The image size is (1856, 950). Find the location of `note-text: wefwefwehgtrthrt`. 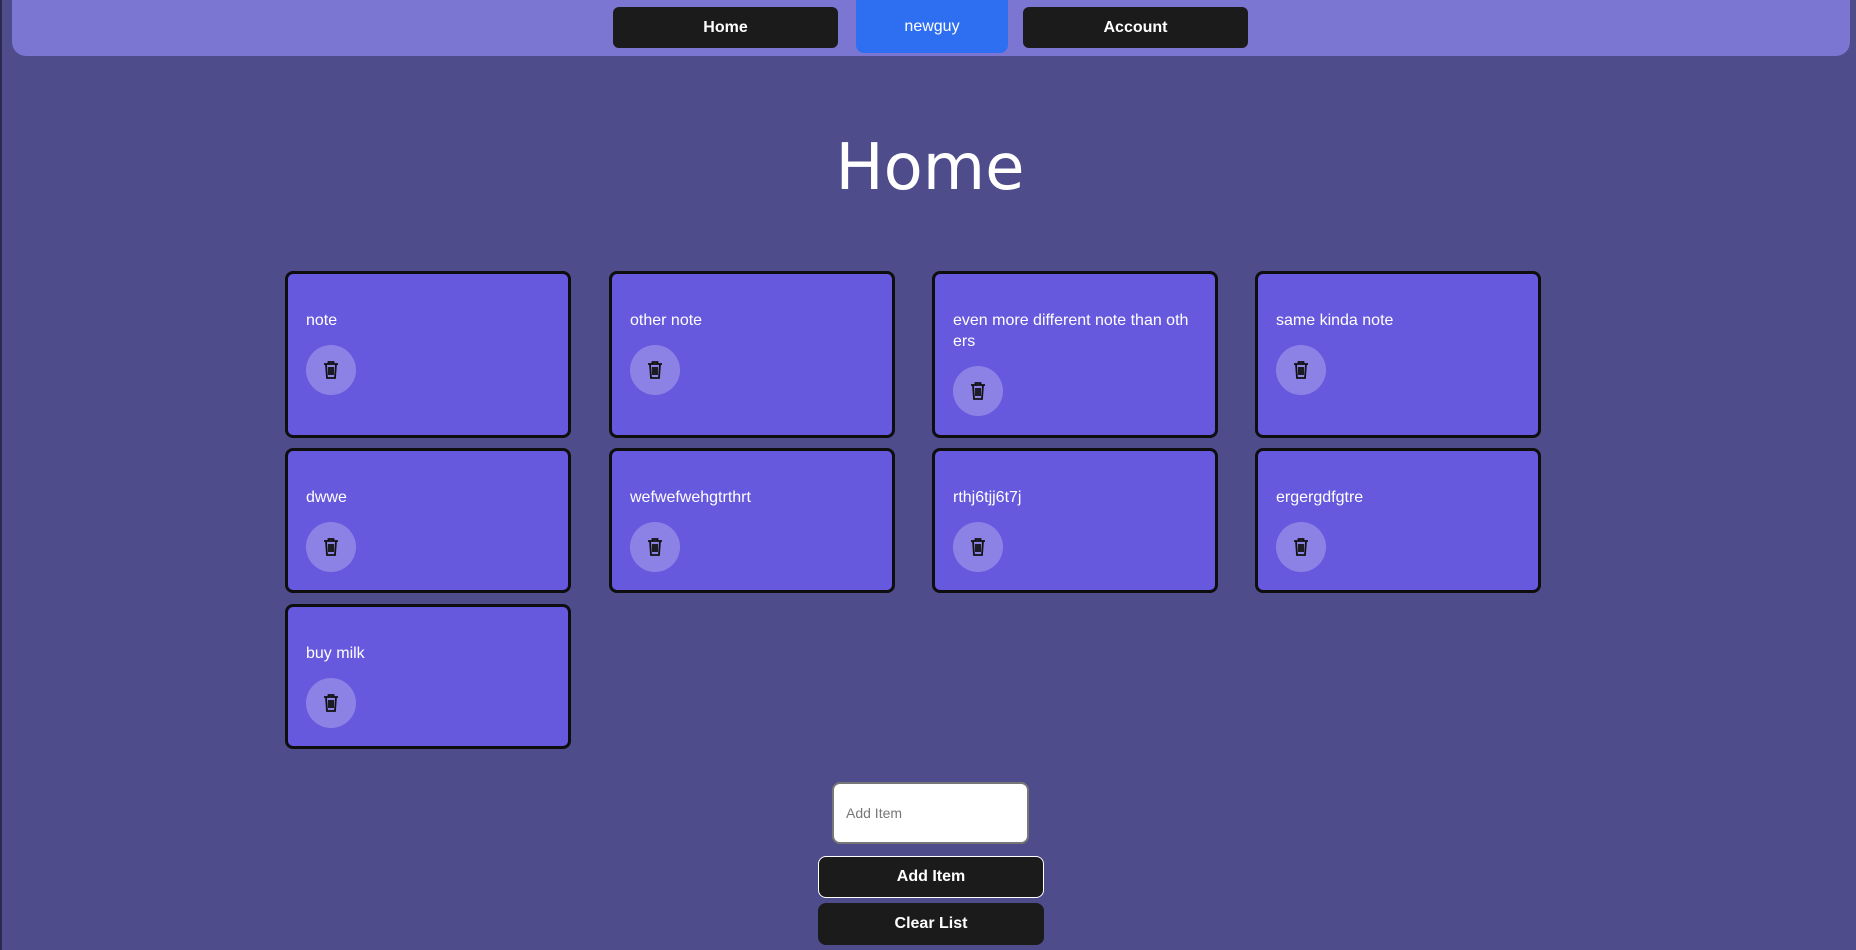

note-text: wefwefwehgtrthrt is located at coordinates (690, 497).